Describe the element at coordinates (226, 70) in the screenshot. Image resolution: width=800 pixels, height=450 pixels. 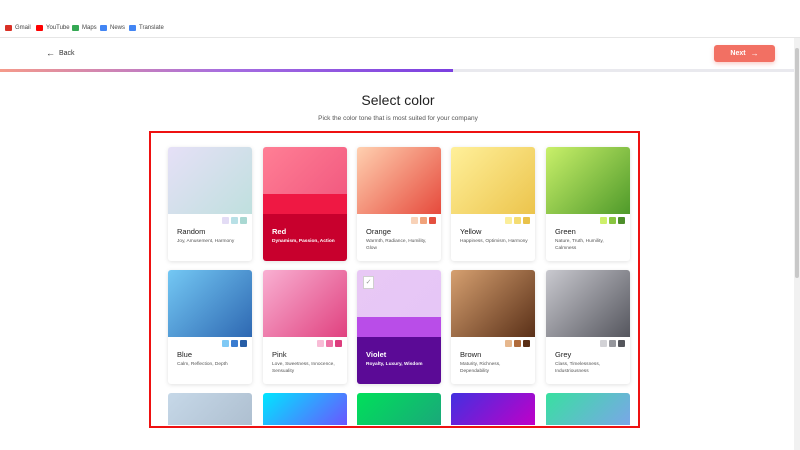
I see `progress-fill` at that location.